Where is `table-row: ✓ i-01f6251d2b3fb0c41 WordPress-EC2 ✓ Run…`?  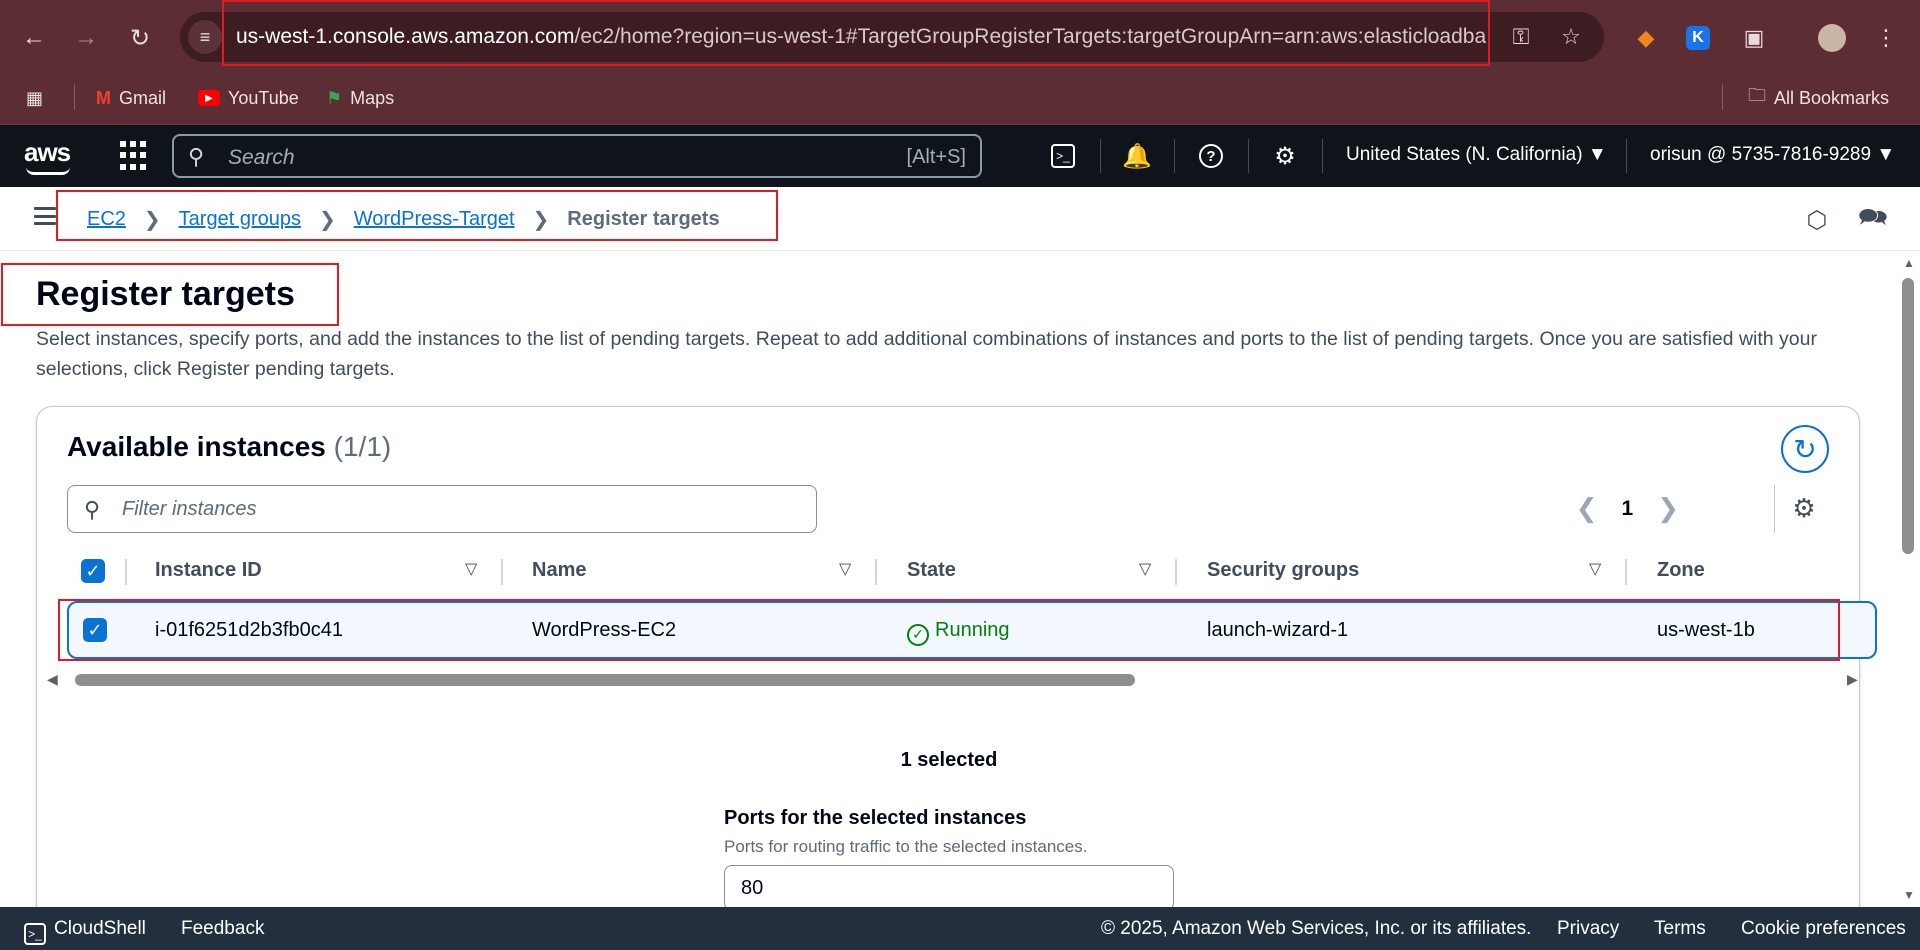
table-row: ✓ i-01f6251d2b3fb0c41 WordPress-EC2 ✓ Run… is located at coordinates (972, 630).